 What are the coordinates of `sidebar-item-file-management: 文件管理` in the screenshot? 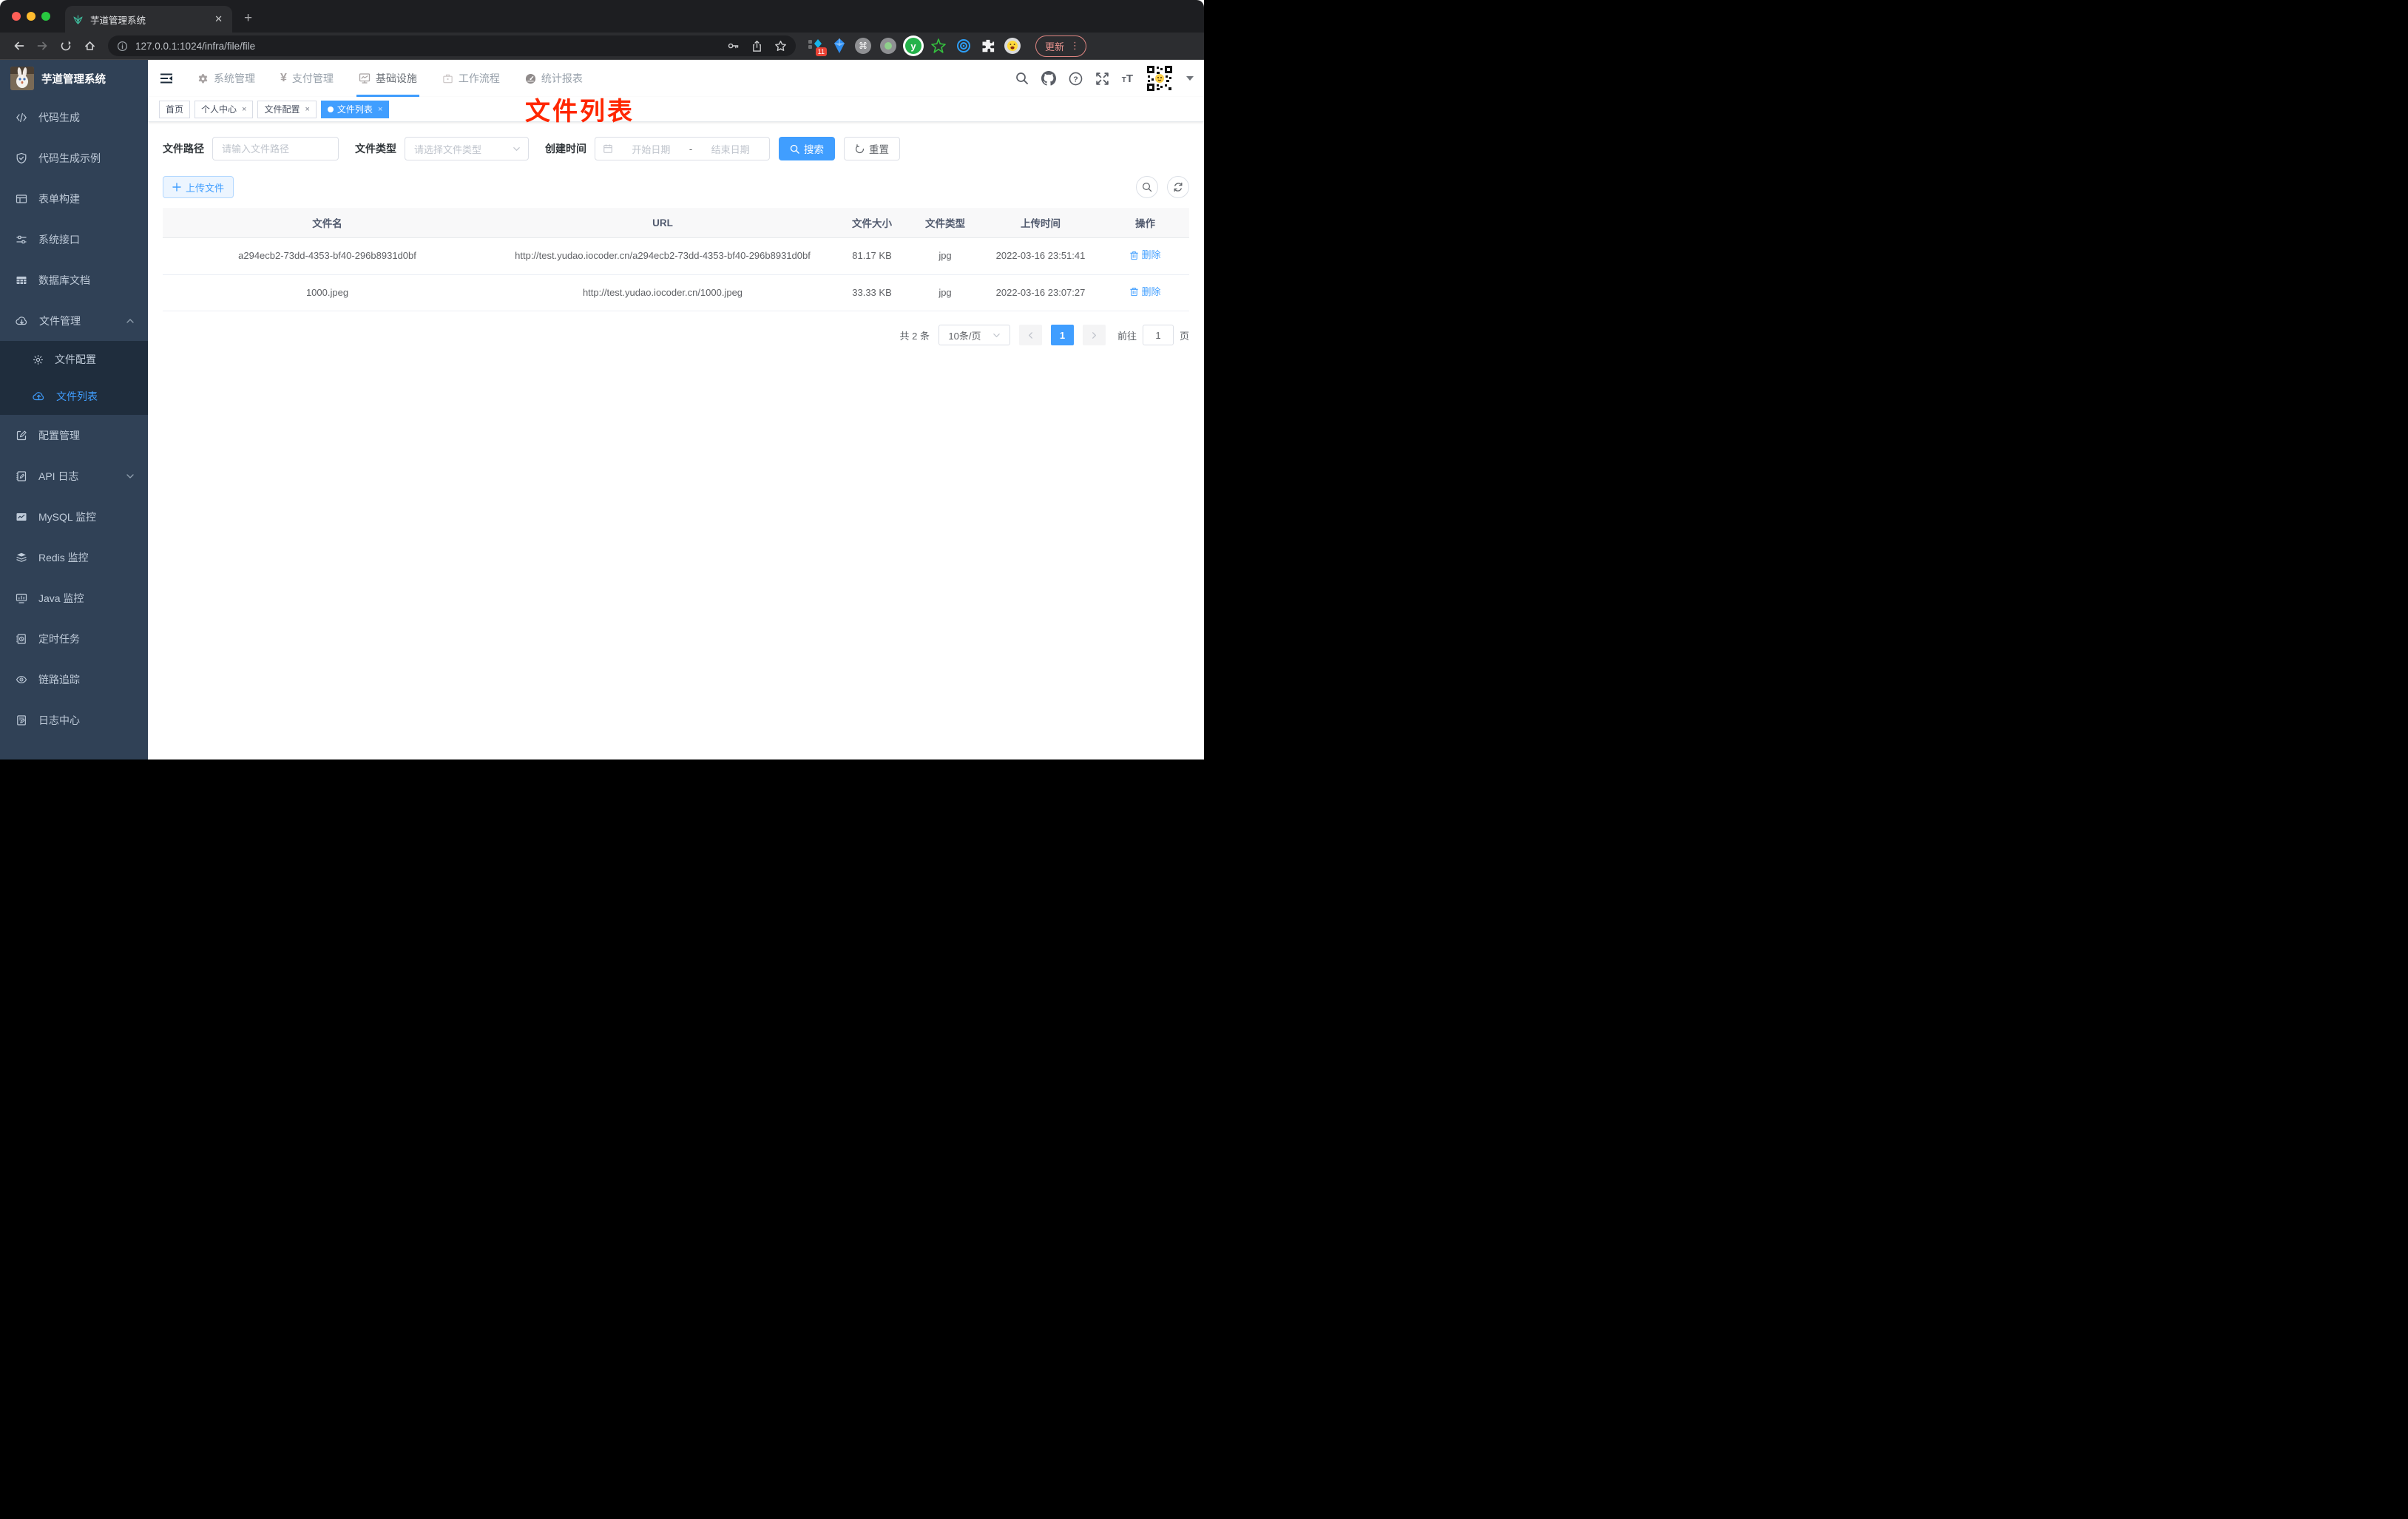 It's located at (74, 320).